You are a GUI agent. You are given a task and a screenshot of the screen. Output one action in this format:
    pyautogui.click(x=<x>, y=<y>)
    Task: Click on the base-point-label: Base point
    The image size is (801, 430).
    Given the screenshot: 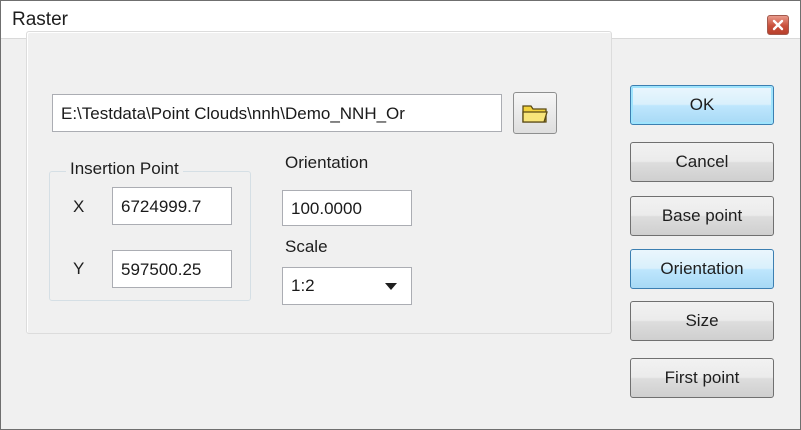 What is the action you would take?
    pyautogui.click(x=702, y=215)
    